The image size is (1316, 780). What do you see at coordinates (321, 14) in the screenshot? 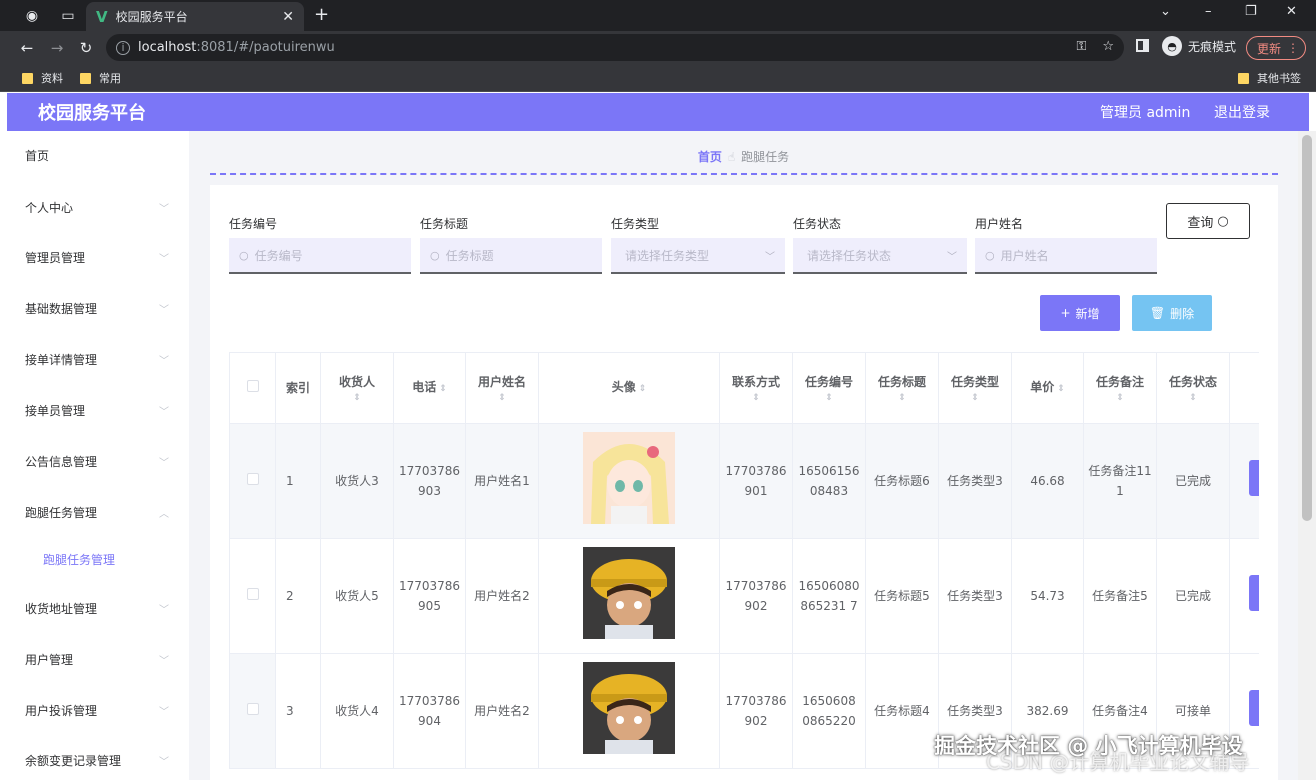
I see `new-tab-icon: +` at bounding box center [321, 14].